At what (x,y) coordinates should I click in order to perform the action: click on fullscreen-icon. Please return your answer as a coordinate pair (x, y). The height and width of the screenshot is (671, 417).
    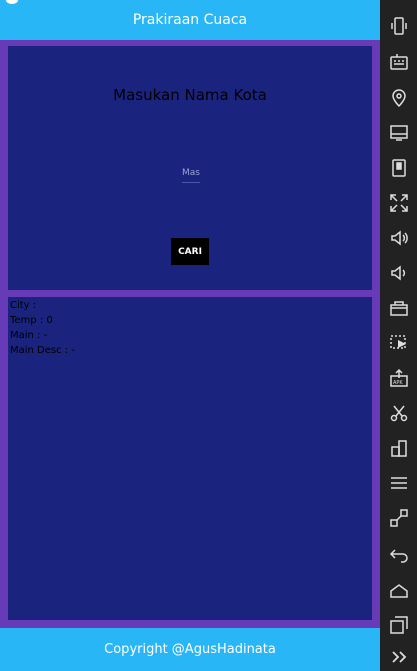
    Looking at the image, I should click on (399, 203).